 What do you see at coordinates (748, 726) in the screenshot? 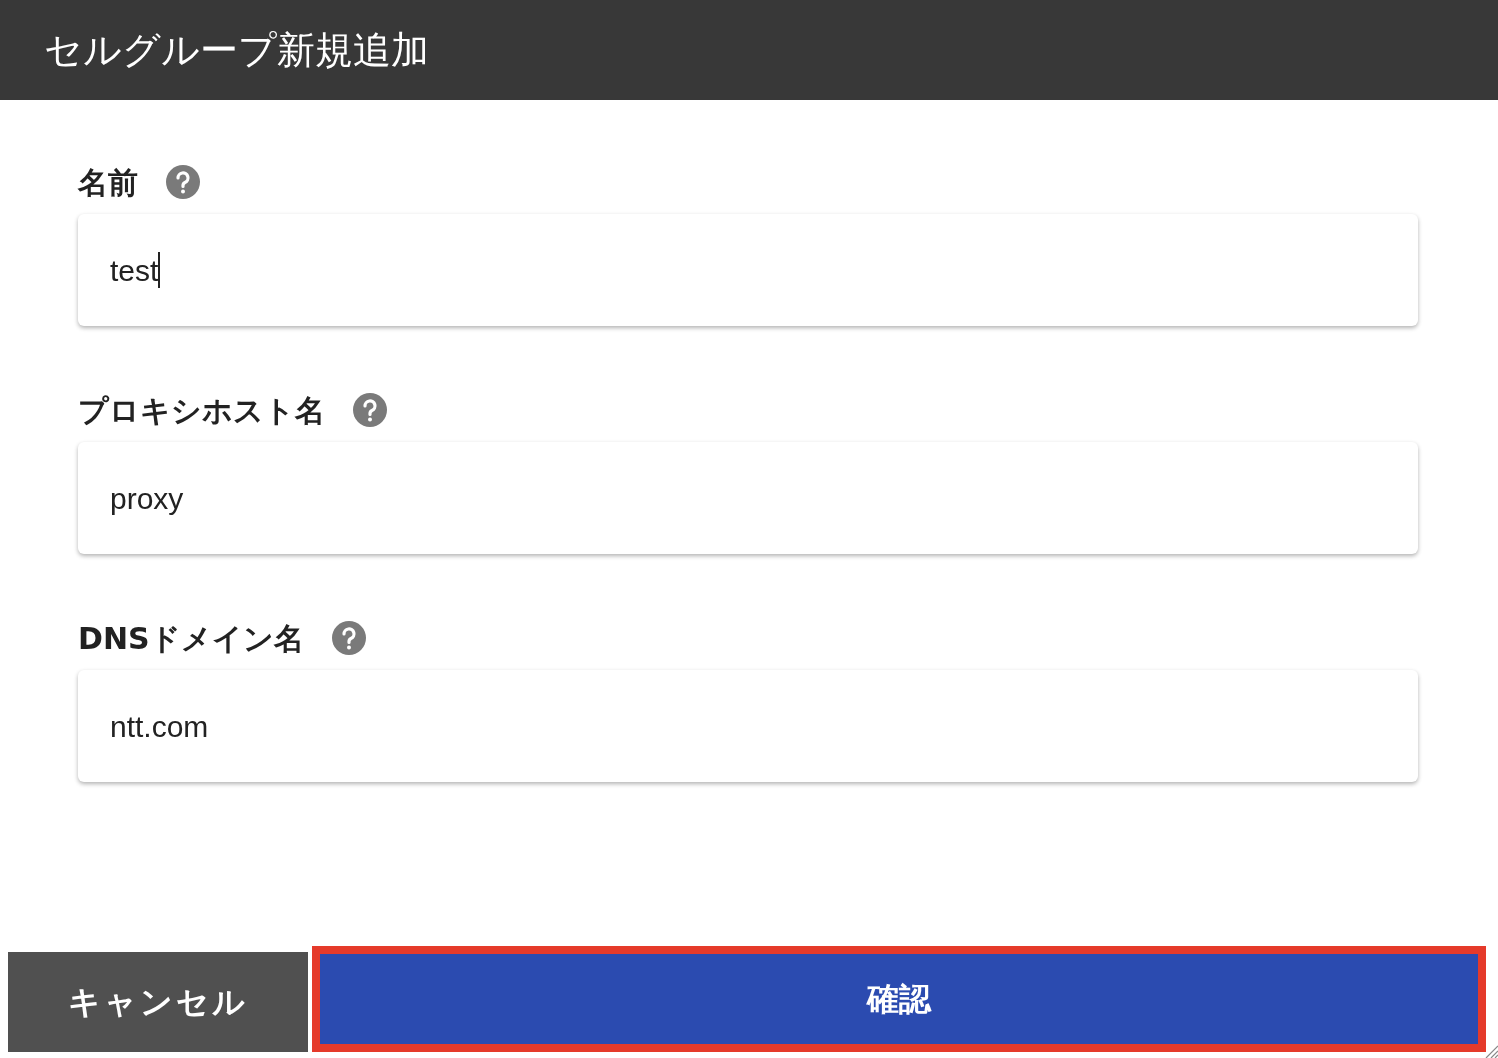
I see `input-field: ntt.com` at bounding box center [748, 726].